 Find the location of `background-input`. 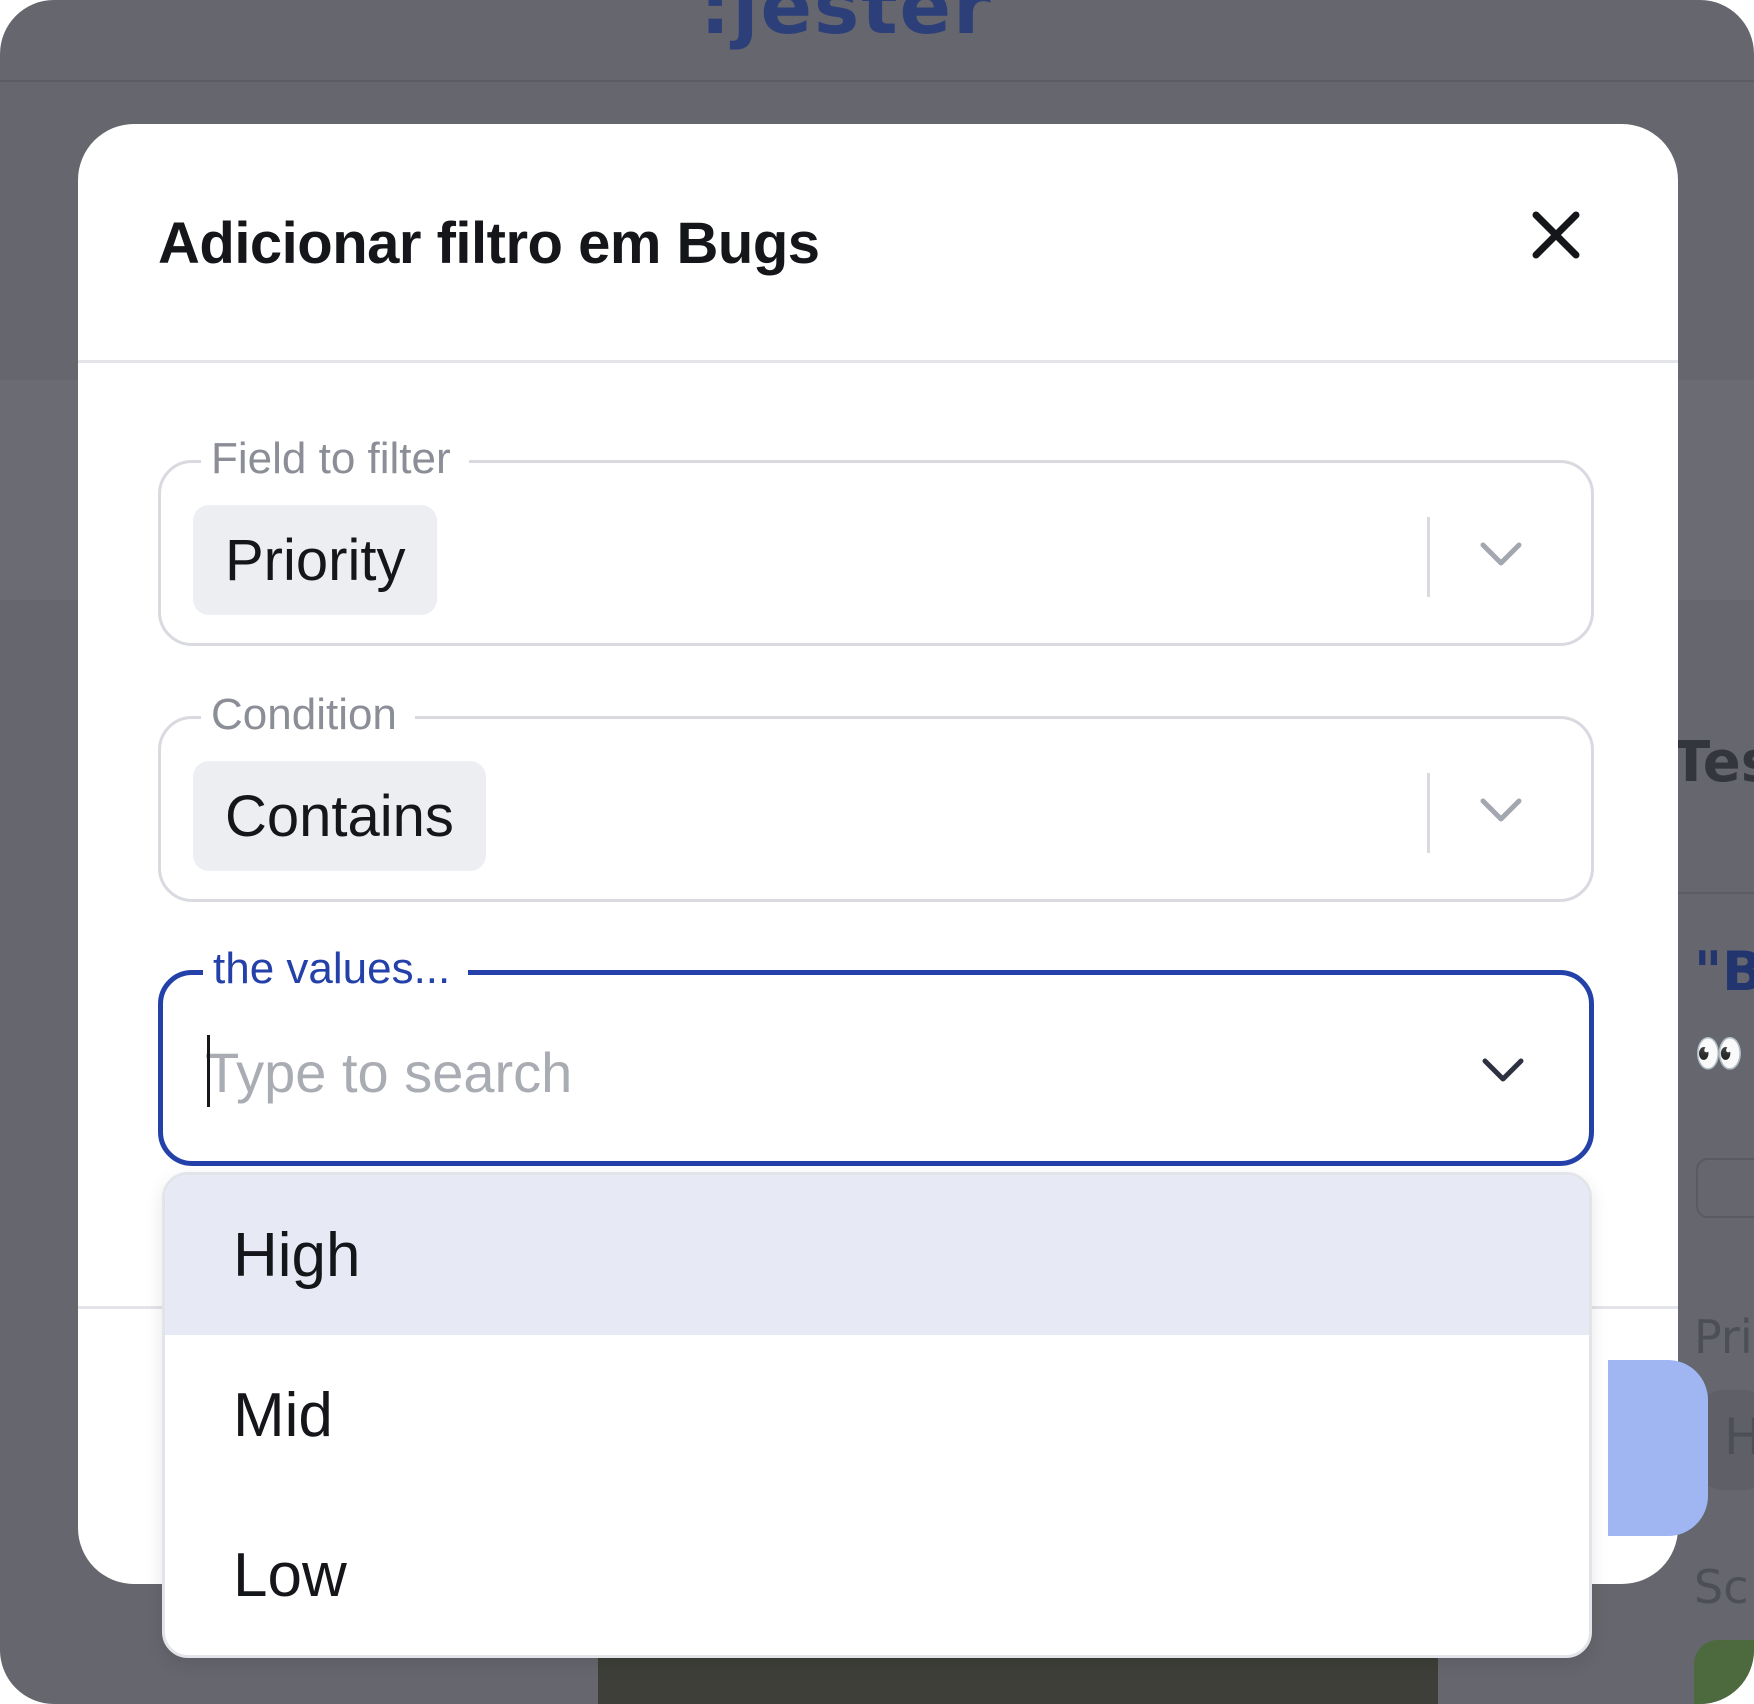

background-input is located at coordinates (1725, 1188).